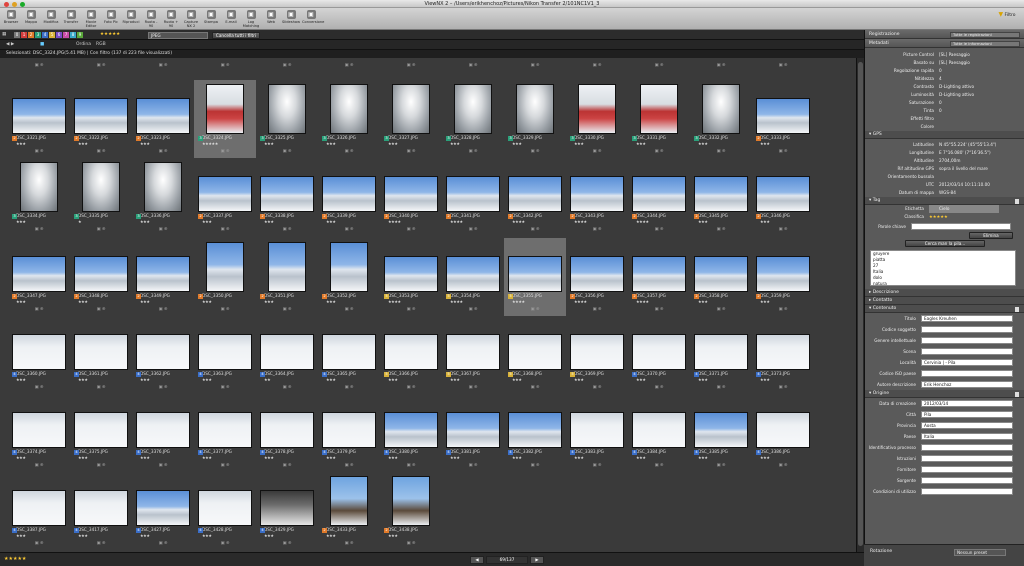  What do you see at coordinates (943, 268) in the screenshot?
I see `keyword-list: gruyere piatta 27 Italia dolo natura` at bounding box center [943, 268].